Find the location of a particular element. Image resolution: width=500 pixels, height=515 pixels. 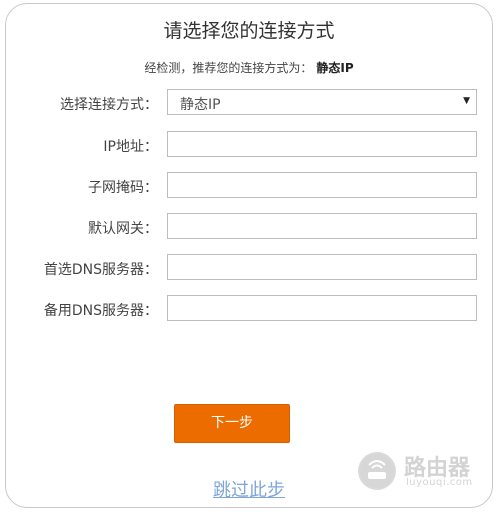

secondary-dns-input is located at coordinates (322, 308).